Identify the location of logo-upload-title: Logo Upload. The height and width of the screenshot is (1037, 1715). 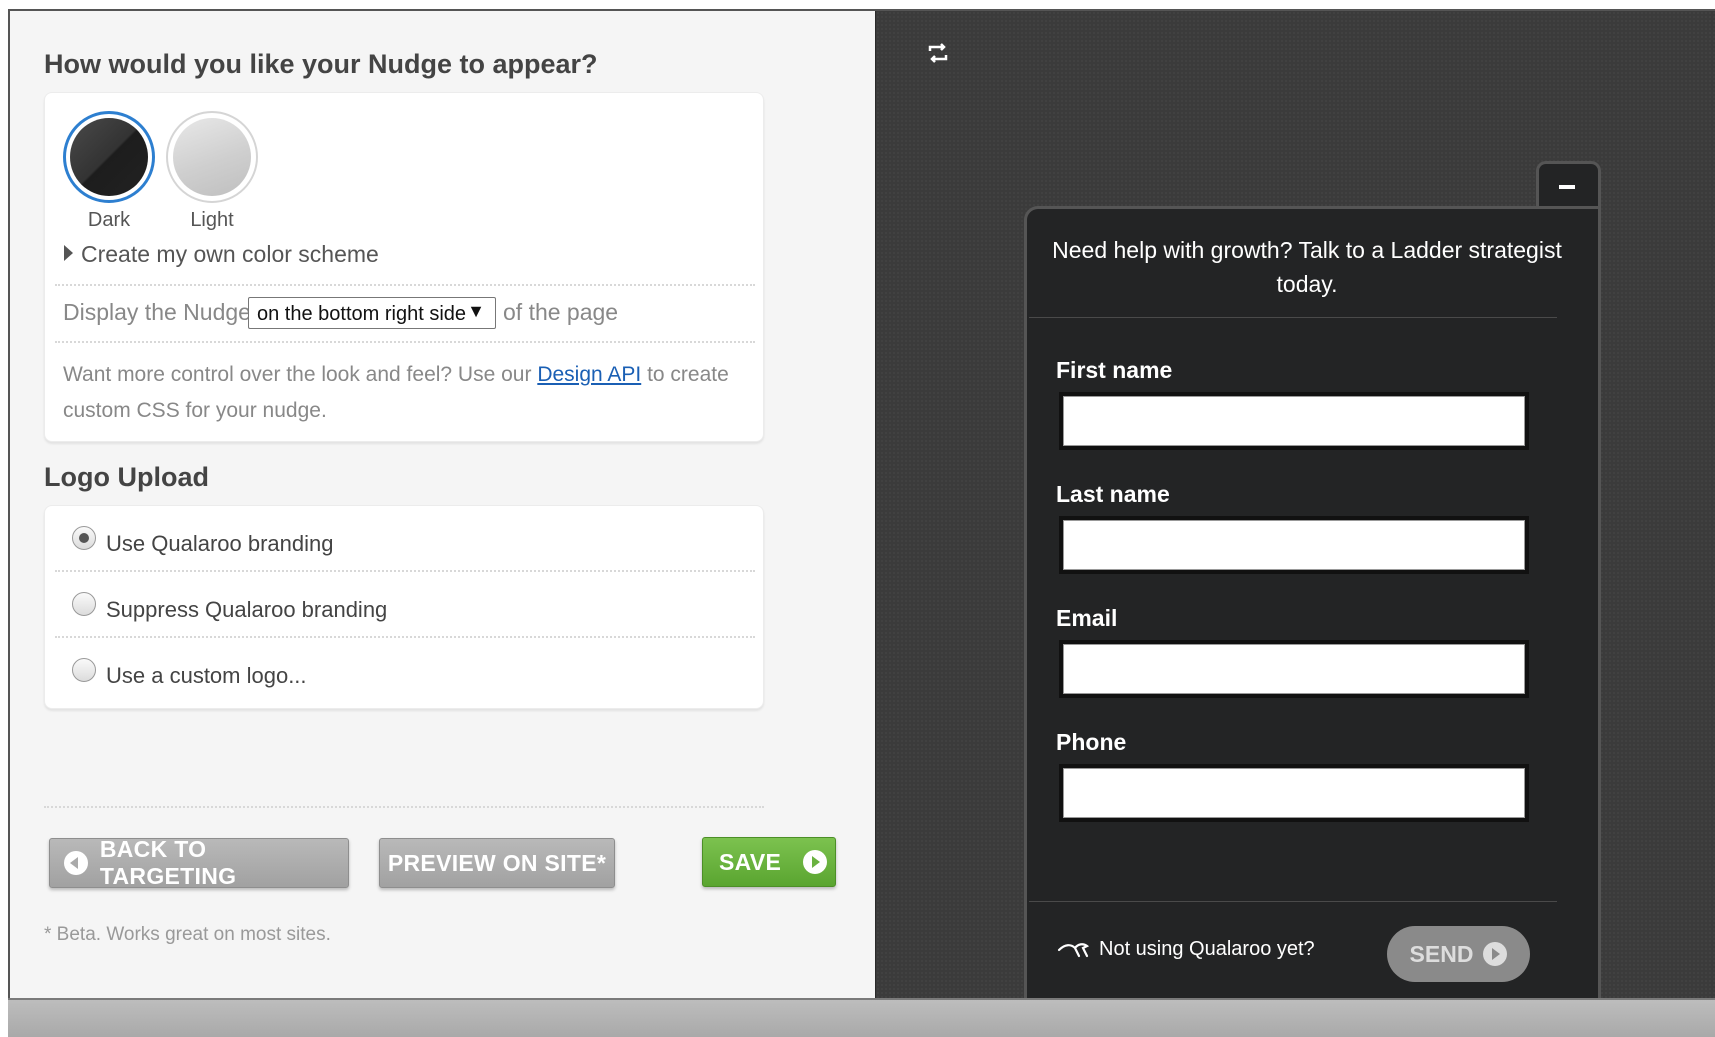
(126, 477).